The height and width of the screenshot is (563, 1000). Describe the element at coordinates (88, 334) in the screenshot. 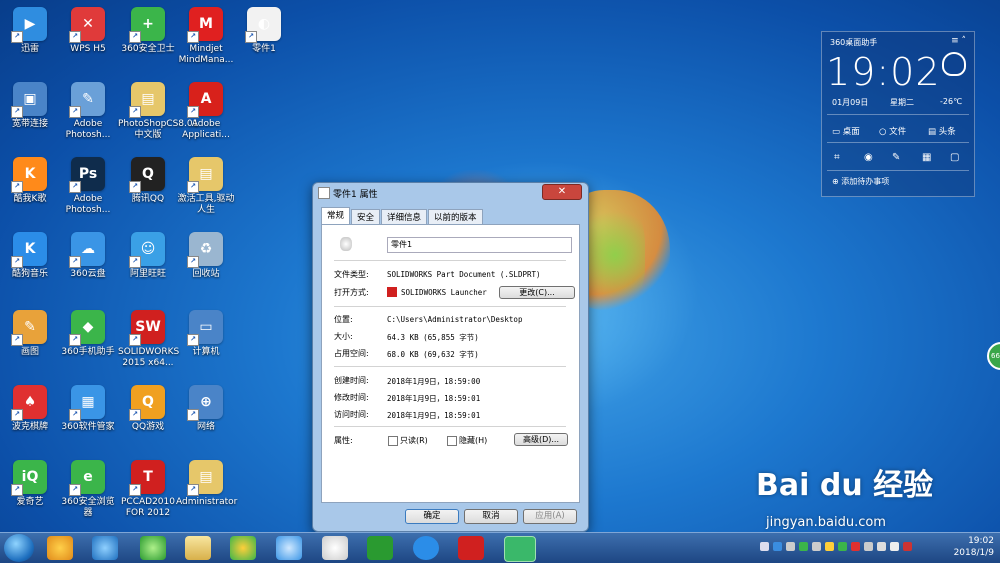

I see `desktop-icon: ◆ ↗ 360手机助手` at that location.